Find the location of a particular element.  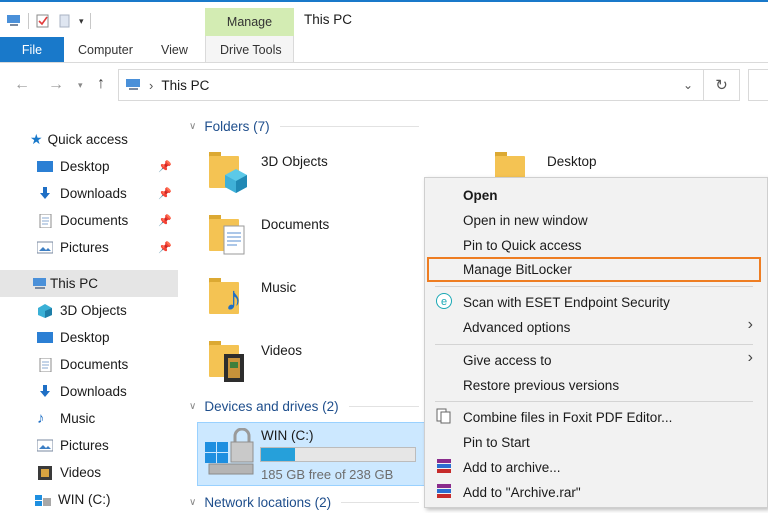

folder-videos-icon is located at coordinates (231, 363).